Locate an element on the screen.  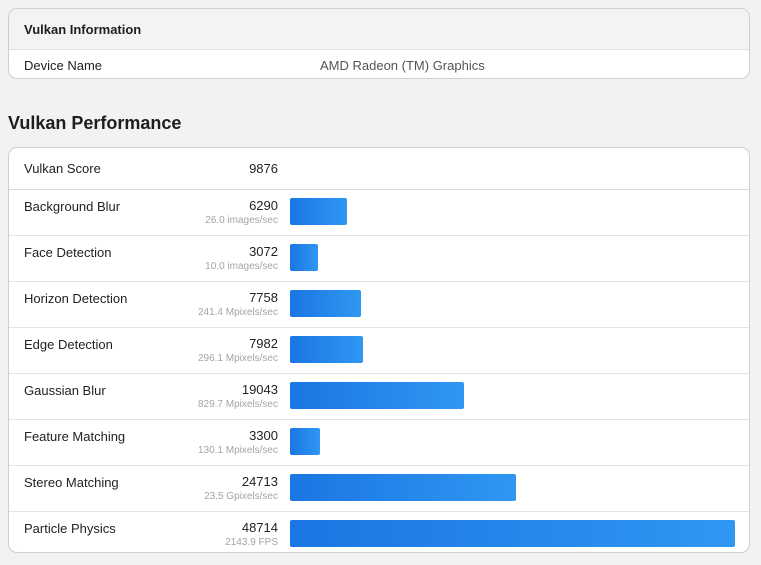
test-row: Face Detection 3072 10.0 images/sec is located at coordinates (379, 259).